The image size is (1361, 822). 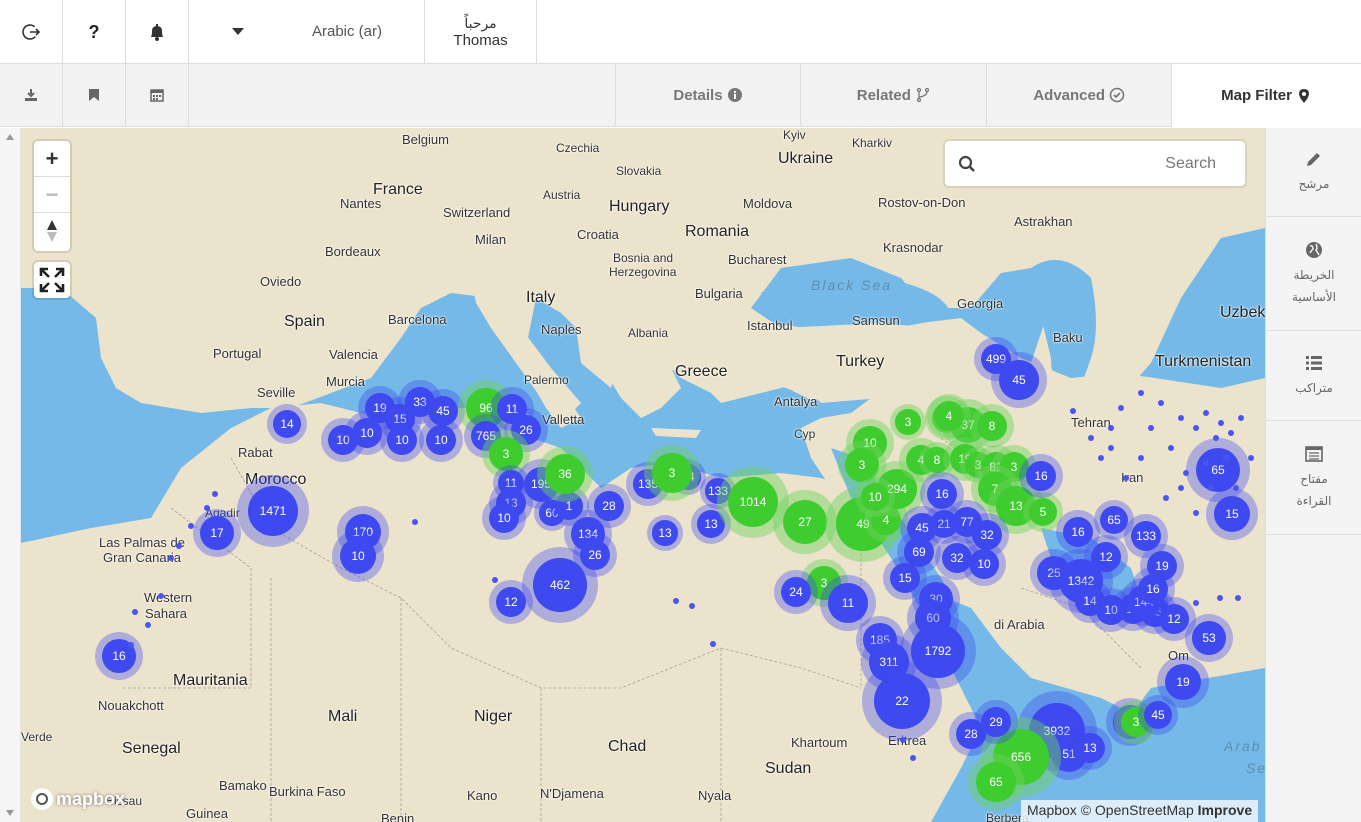 What do you see at coordinates (157, 31) in the screenshot?
I see `notifications-button` at bounding box center [157, 31].